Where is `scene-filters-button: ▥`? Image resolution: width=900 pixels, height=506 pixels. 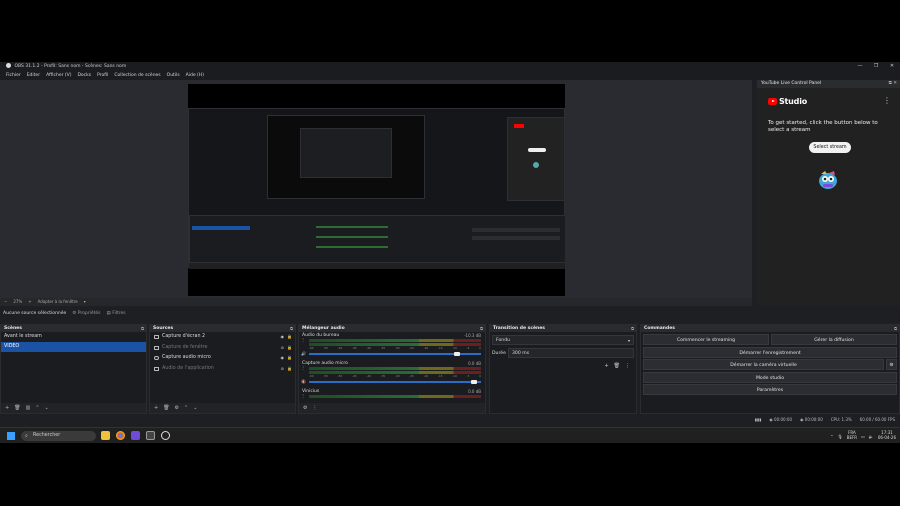 scene-filters-button: ▥ is located at coordinates (28, 408).